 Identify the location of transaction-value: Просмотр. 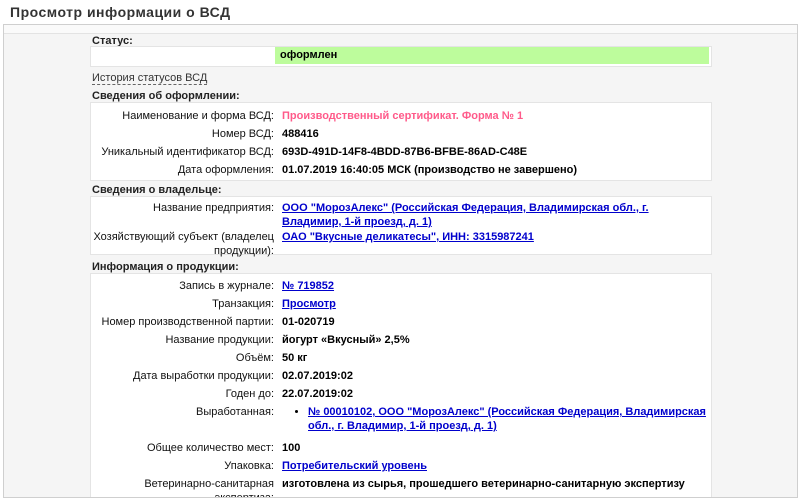
(494, 304).